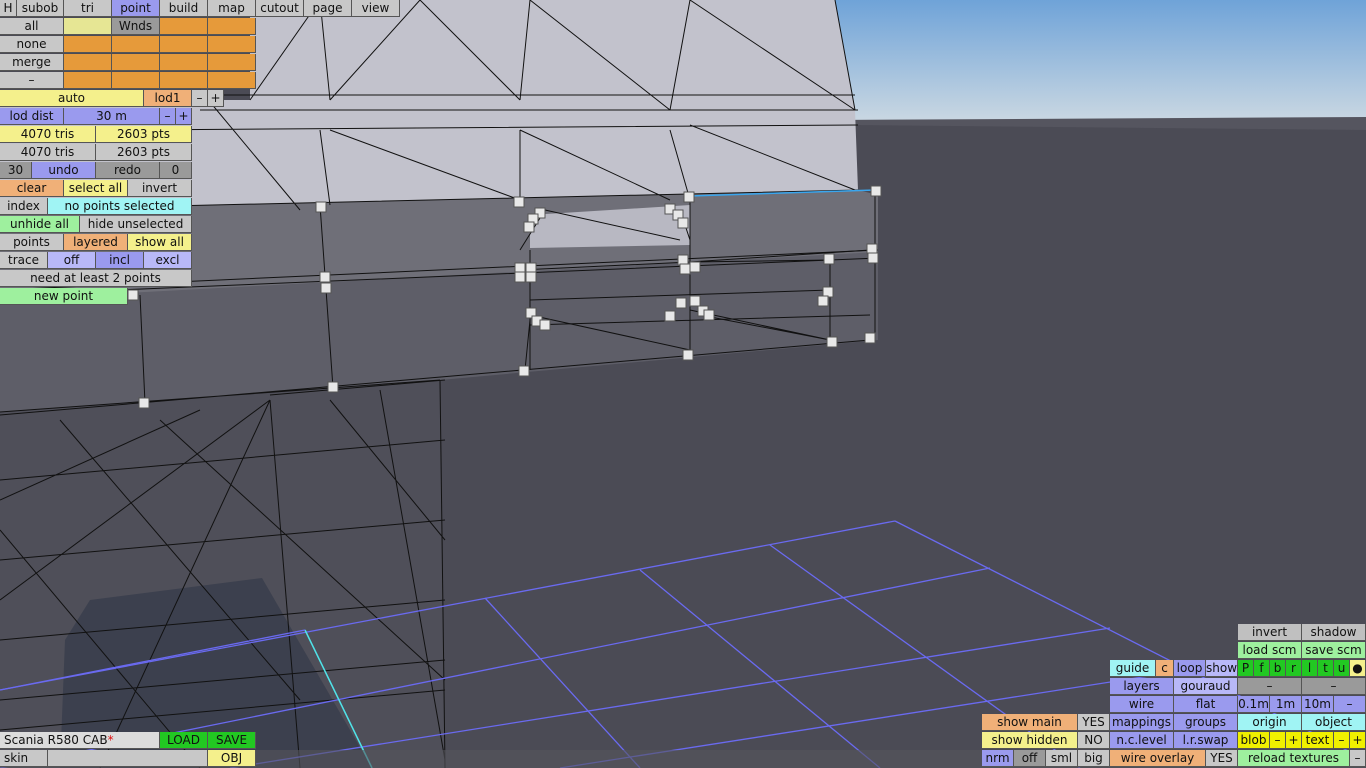 The height and width of the screenshot is (768, 1366). Describe the element at coordinates (1286, 704) in the screenshot. I see `grid-1m-button: 1m` at that location.